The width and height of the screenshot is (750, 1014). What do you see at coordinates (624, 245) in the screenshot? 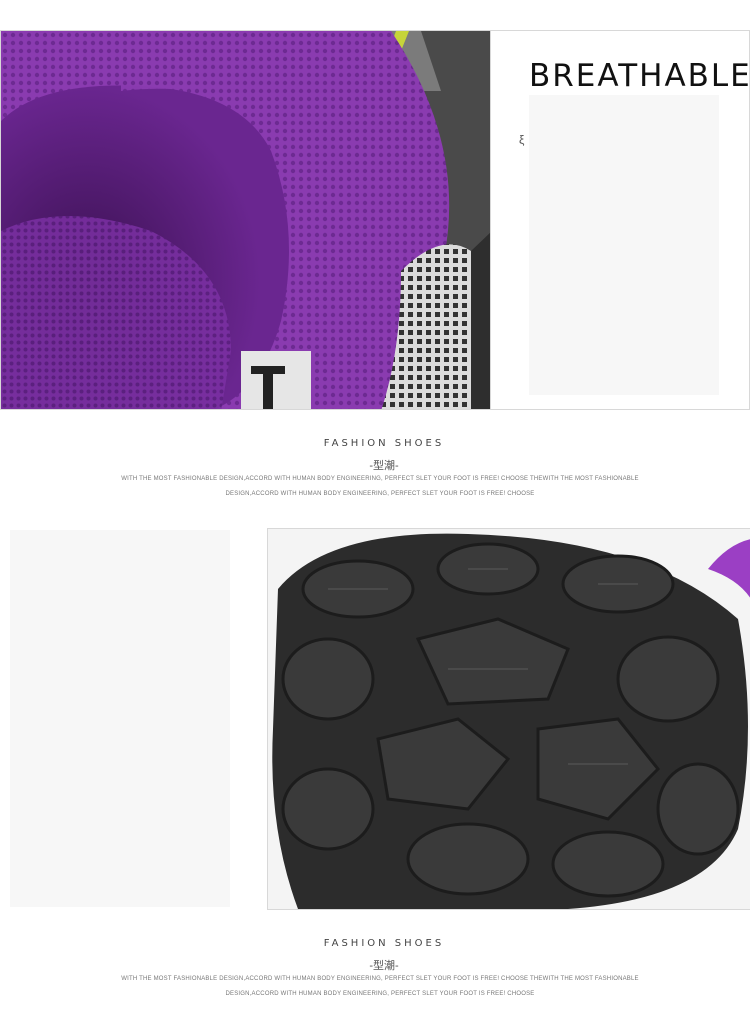
I see `feature-image-placeholder` at bounding box center [624, 245].